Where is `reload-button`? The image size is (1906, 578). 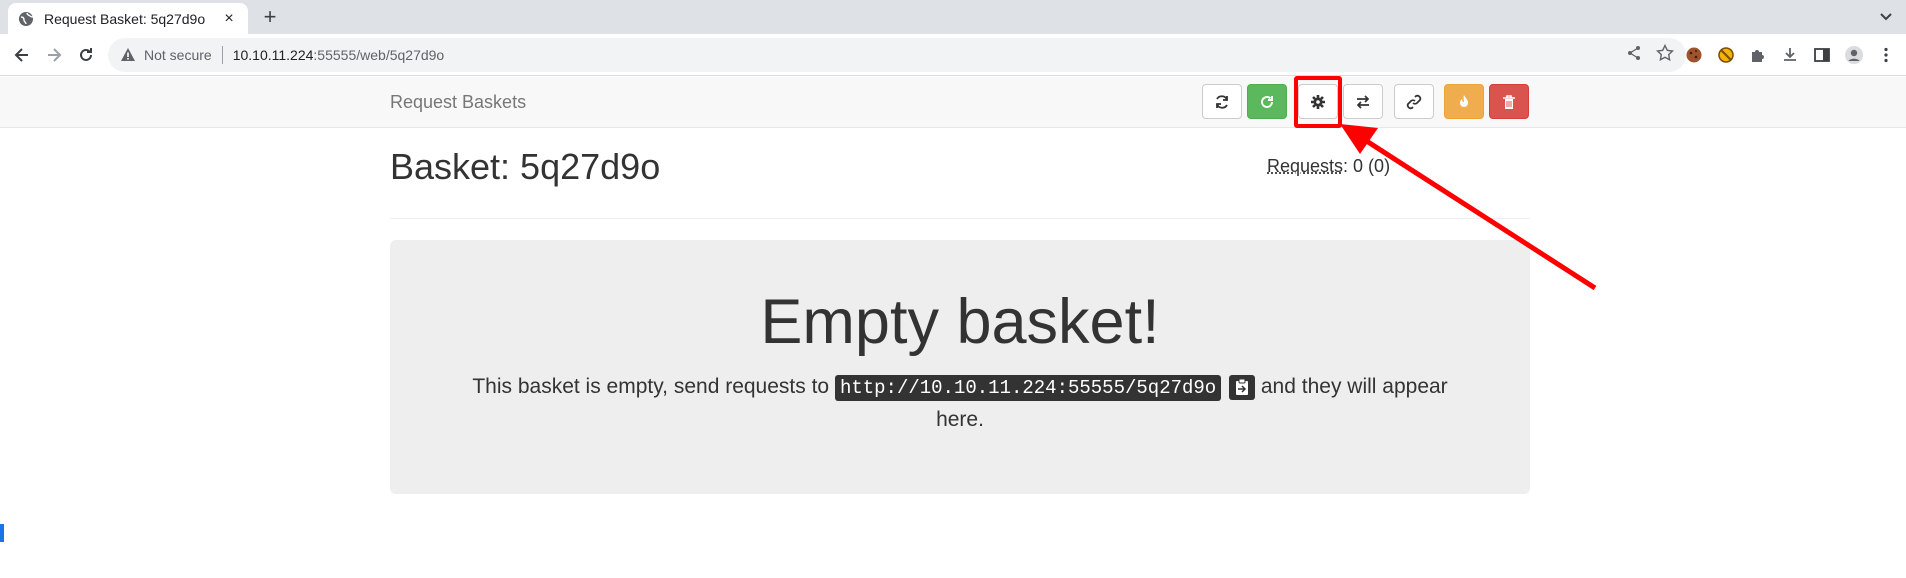 reload-button is located at coordinates (86, 55).